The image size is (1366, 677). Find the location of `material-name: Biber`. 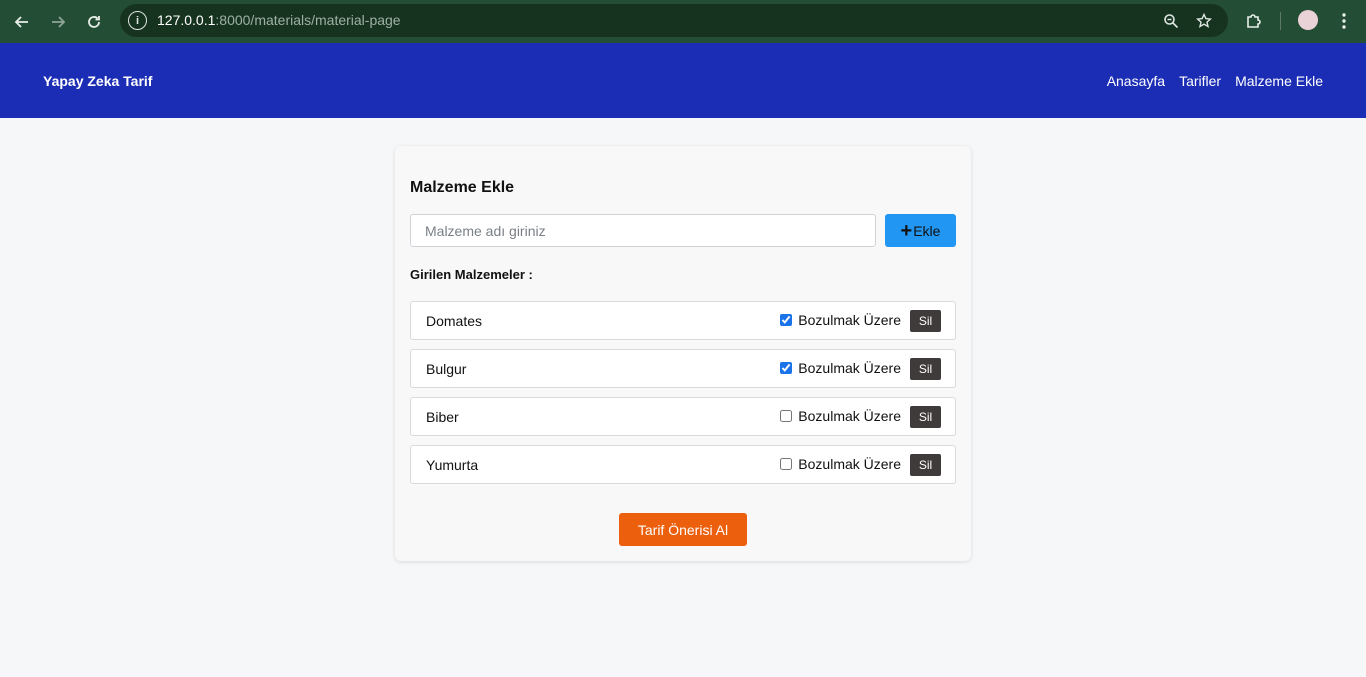

material-name: Biber is located at coordinates (442, 417).